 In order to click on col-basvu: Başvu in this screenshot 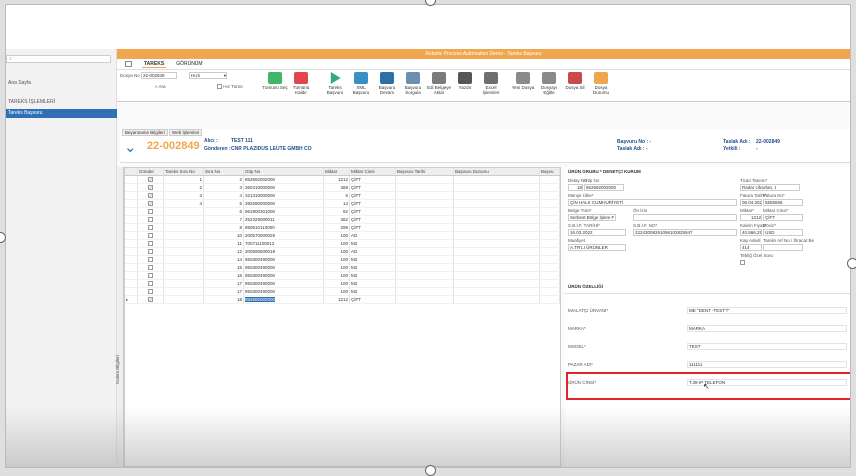, I will do `click(550, 171)`.